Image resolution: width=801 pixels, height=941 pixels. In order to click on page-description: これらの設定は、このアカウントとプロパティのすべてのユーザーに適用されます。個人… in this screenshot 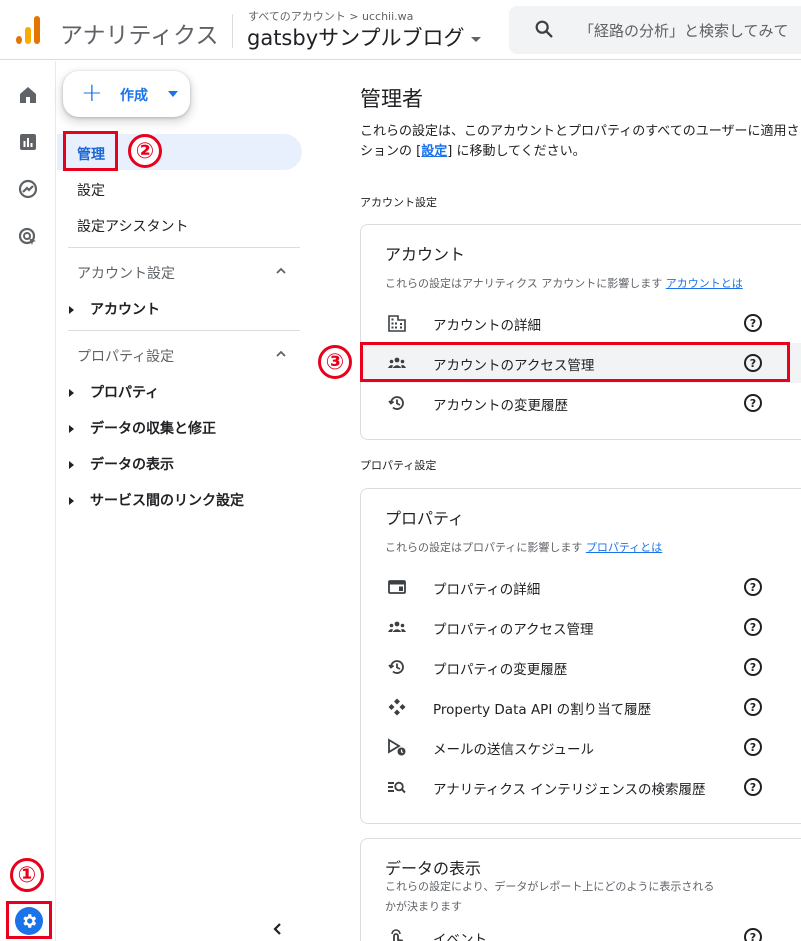, I will do `click(580, 141)`.